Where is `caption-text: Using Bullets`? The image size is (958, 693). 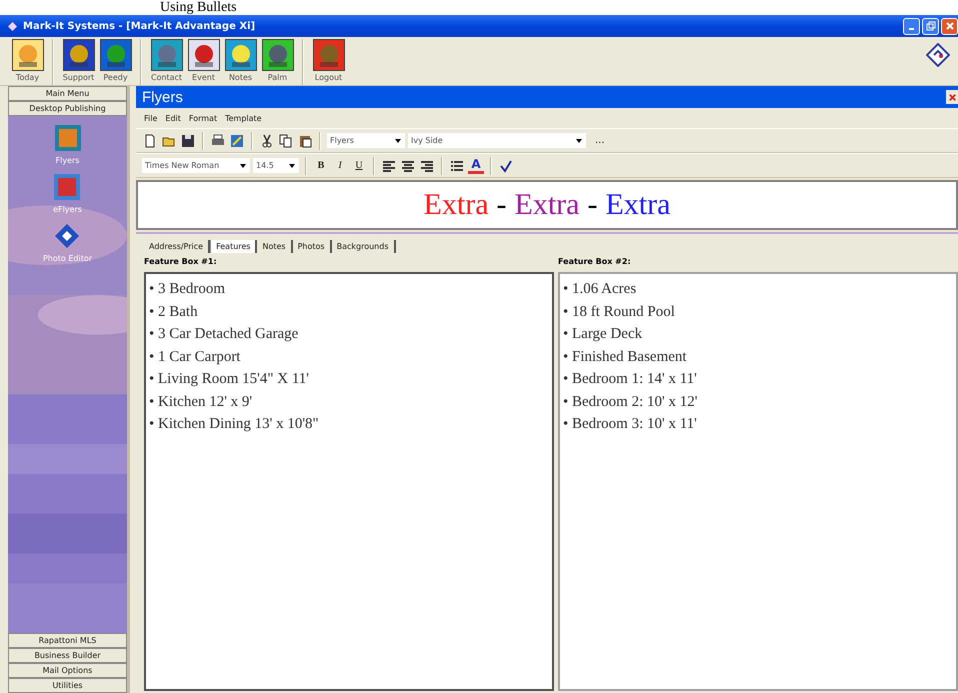
caption-text: Using Bullets is located at coordinates (479, 7).